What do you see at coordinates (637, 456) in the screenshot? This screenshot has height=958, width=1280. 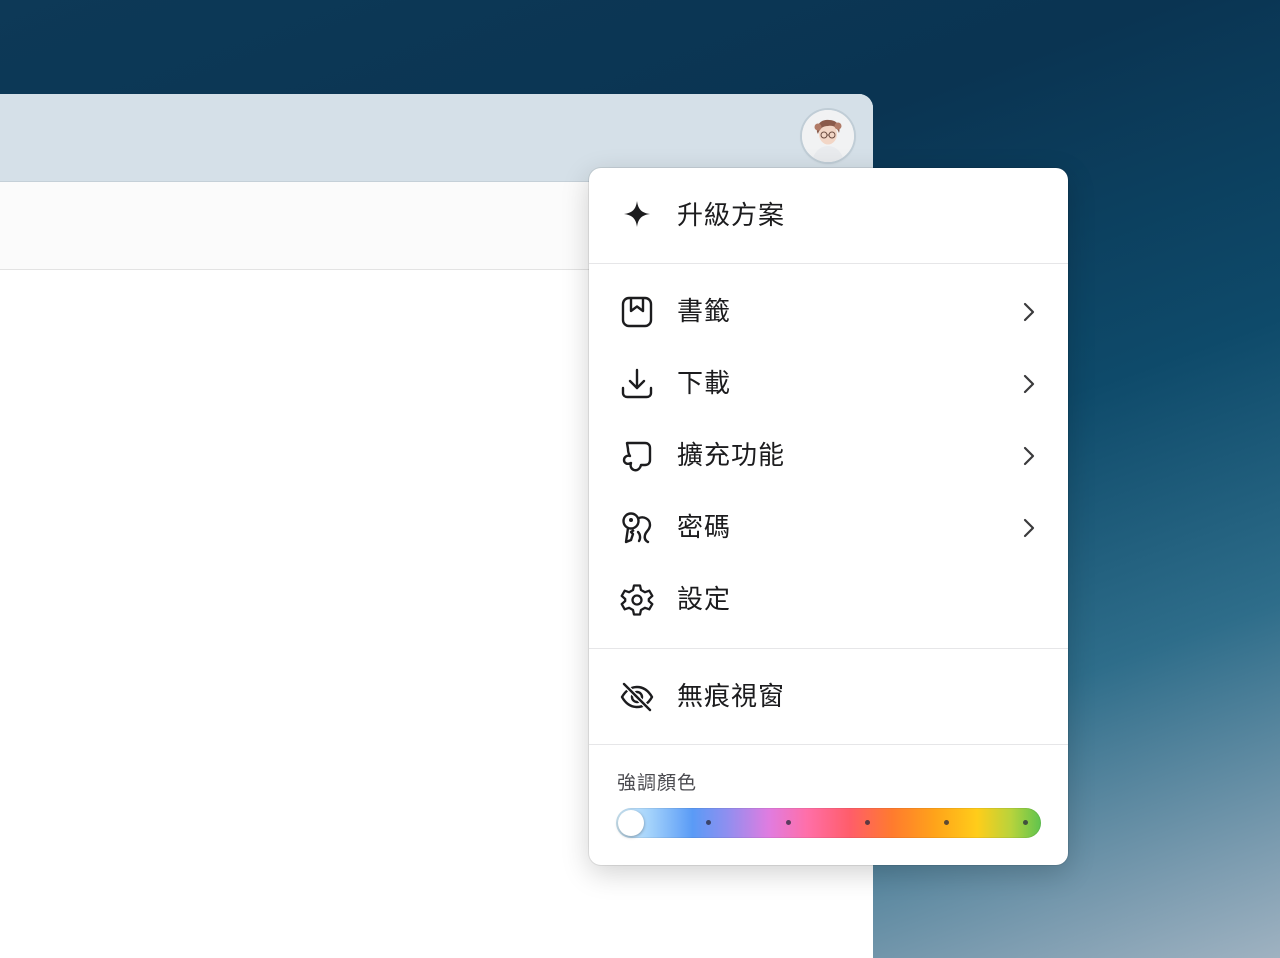 I see `puzzle-icon` at bounding box center [637, 456].